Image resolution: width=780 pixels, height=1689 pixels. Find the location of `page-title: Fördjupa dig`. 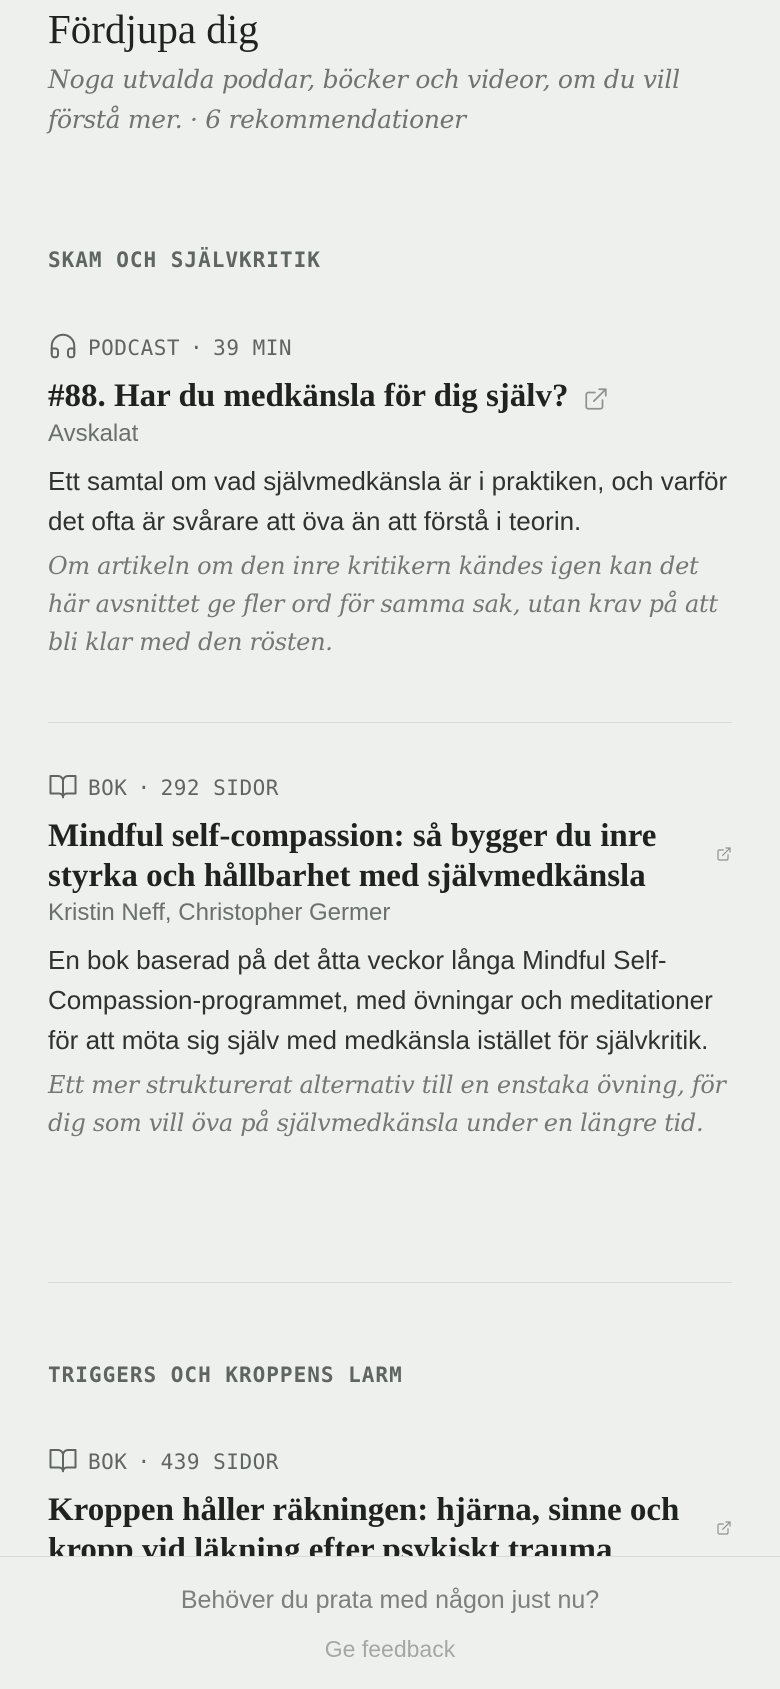

page-title: Fördjupa dig is located at coordinates (153, 29).